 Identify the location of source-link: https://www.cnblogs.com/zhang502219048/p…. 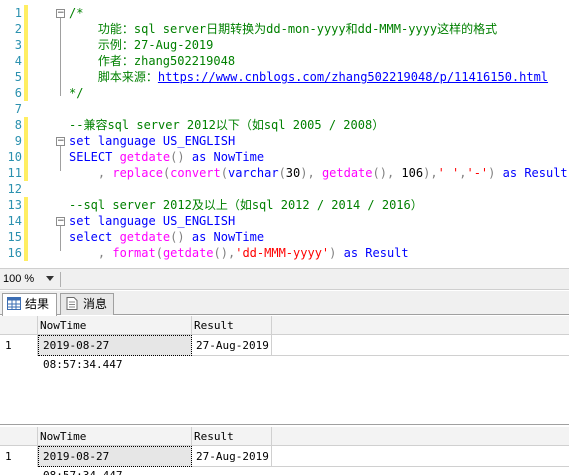
(353, 77).